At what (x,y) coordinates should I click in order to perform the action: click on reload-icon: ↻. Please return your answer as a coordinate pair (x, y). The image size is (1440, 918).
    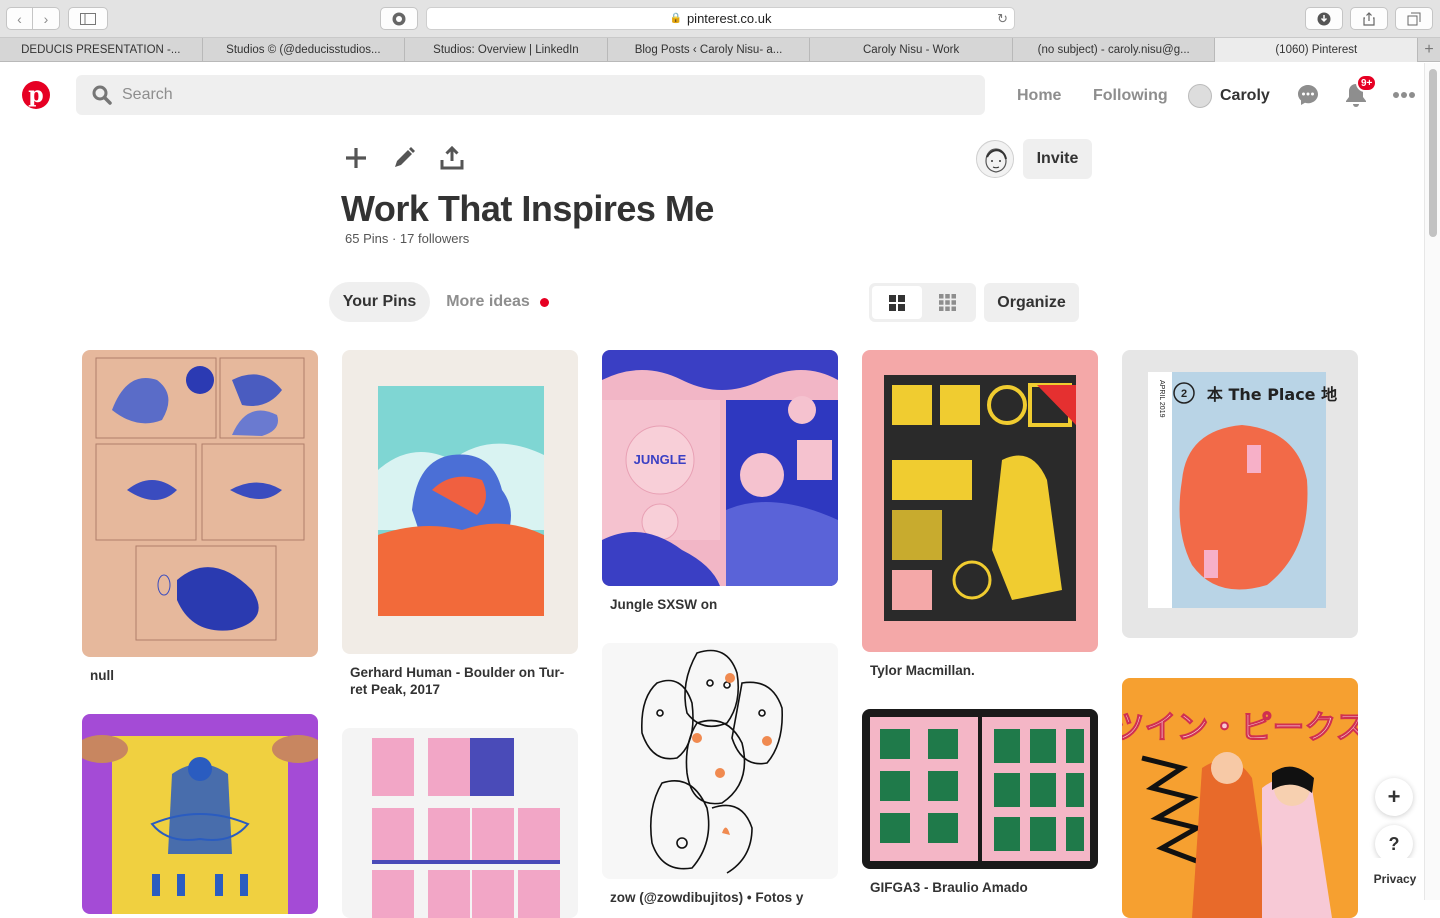
    Looking at the image, I should click on (1002, 19).